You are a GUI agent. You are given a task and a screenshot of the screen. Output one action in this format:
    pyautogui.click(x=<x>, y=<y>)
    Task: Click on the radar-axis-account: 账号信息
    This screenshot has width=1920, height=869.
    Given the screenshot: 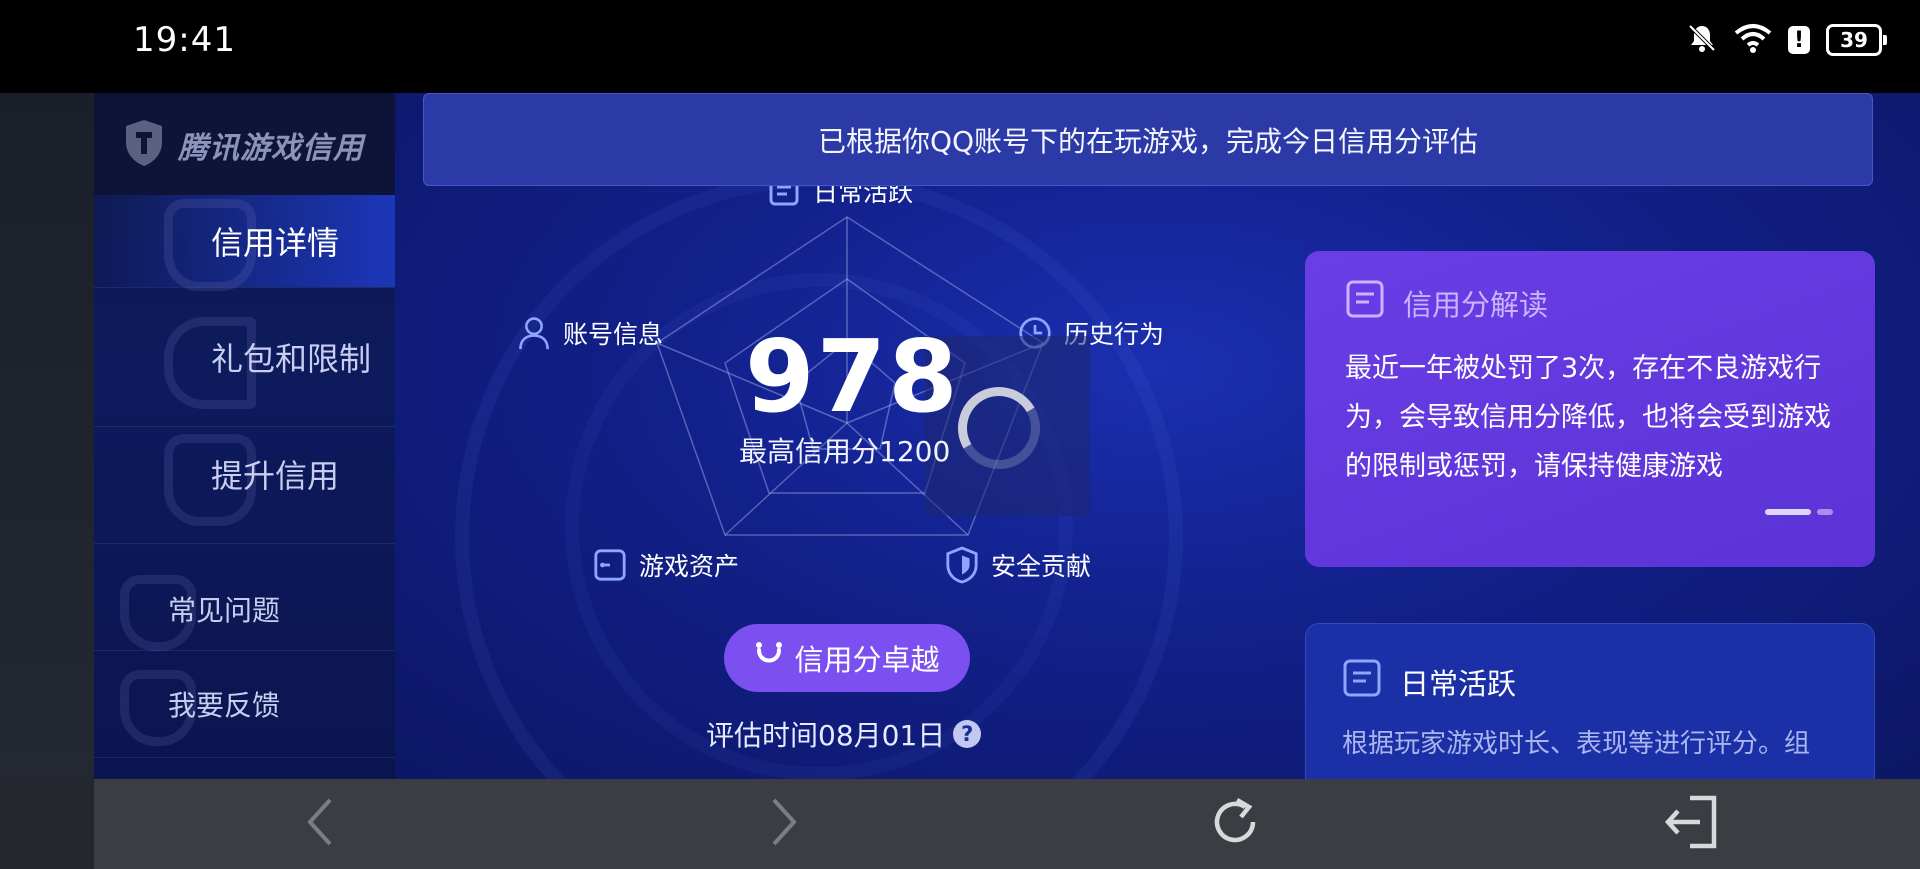 What is the action you would take?
    pyautogui.click(x=590, y=333)
    